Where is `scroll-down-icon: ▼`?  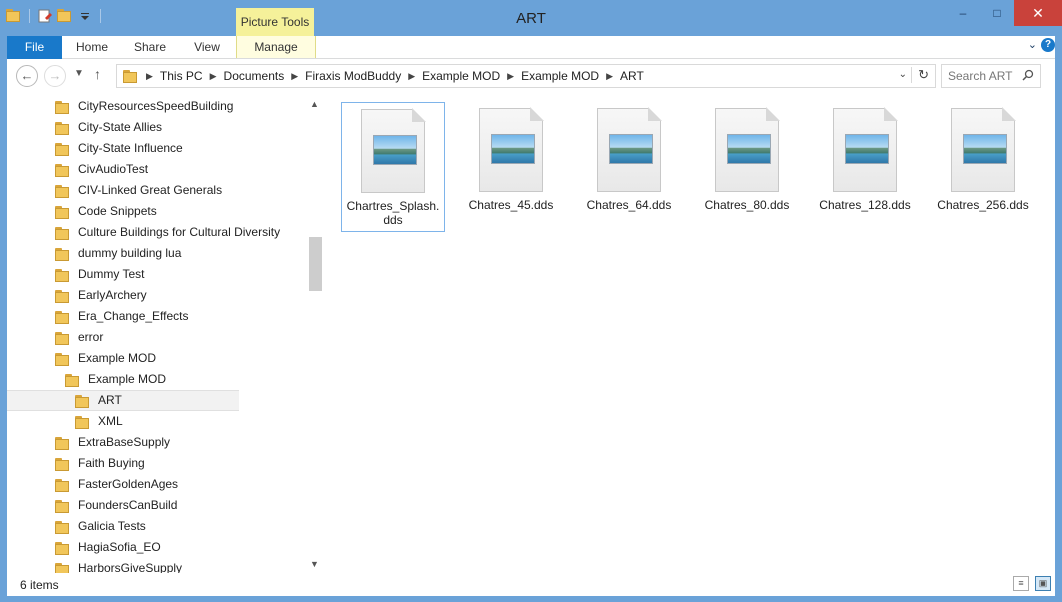 scroll-down-icon: ▼ is located at coordinates (314, 564).